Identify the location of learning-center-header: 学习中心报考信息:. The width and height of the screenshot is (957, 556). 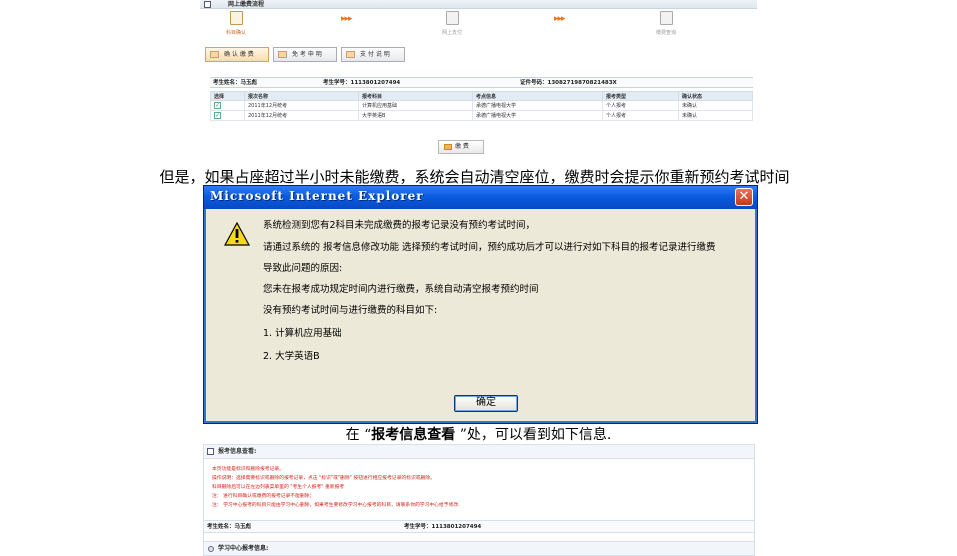
(479, 548).